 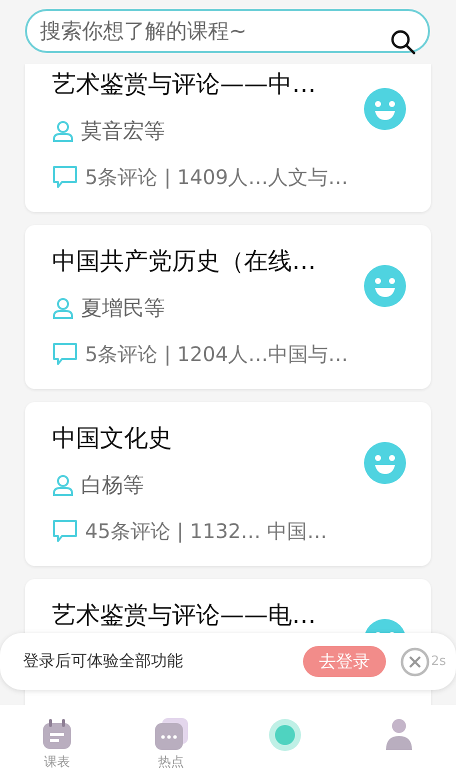 I want to click on teacher-name: 莫音宏等, so click(x=123, y=131).